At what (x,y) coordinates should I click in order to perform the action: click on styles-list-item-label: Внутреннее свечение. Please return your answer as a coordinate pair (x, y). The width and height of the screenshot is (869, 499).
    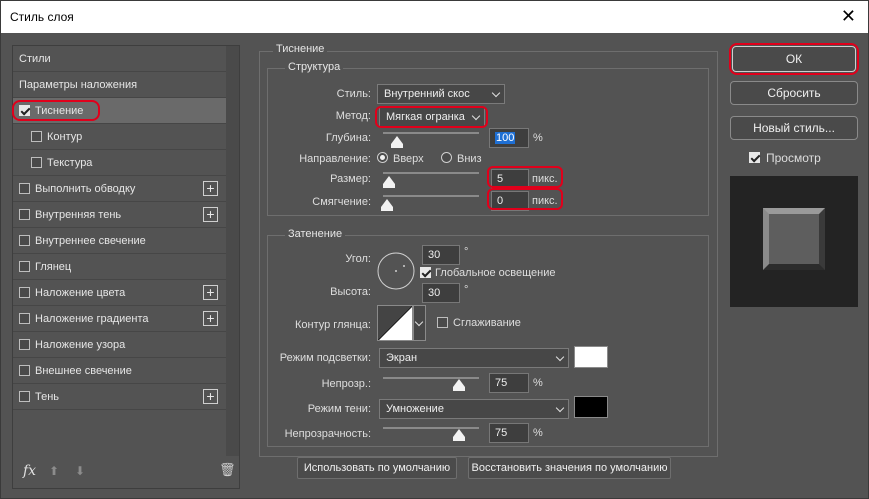
    Looking at the image, I should click on (90, 241).